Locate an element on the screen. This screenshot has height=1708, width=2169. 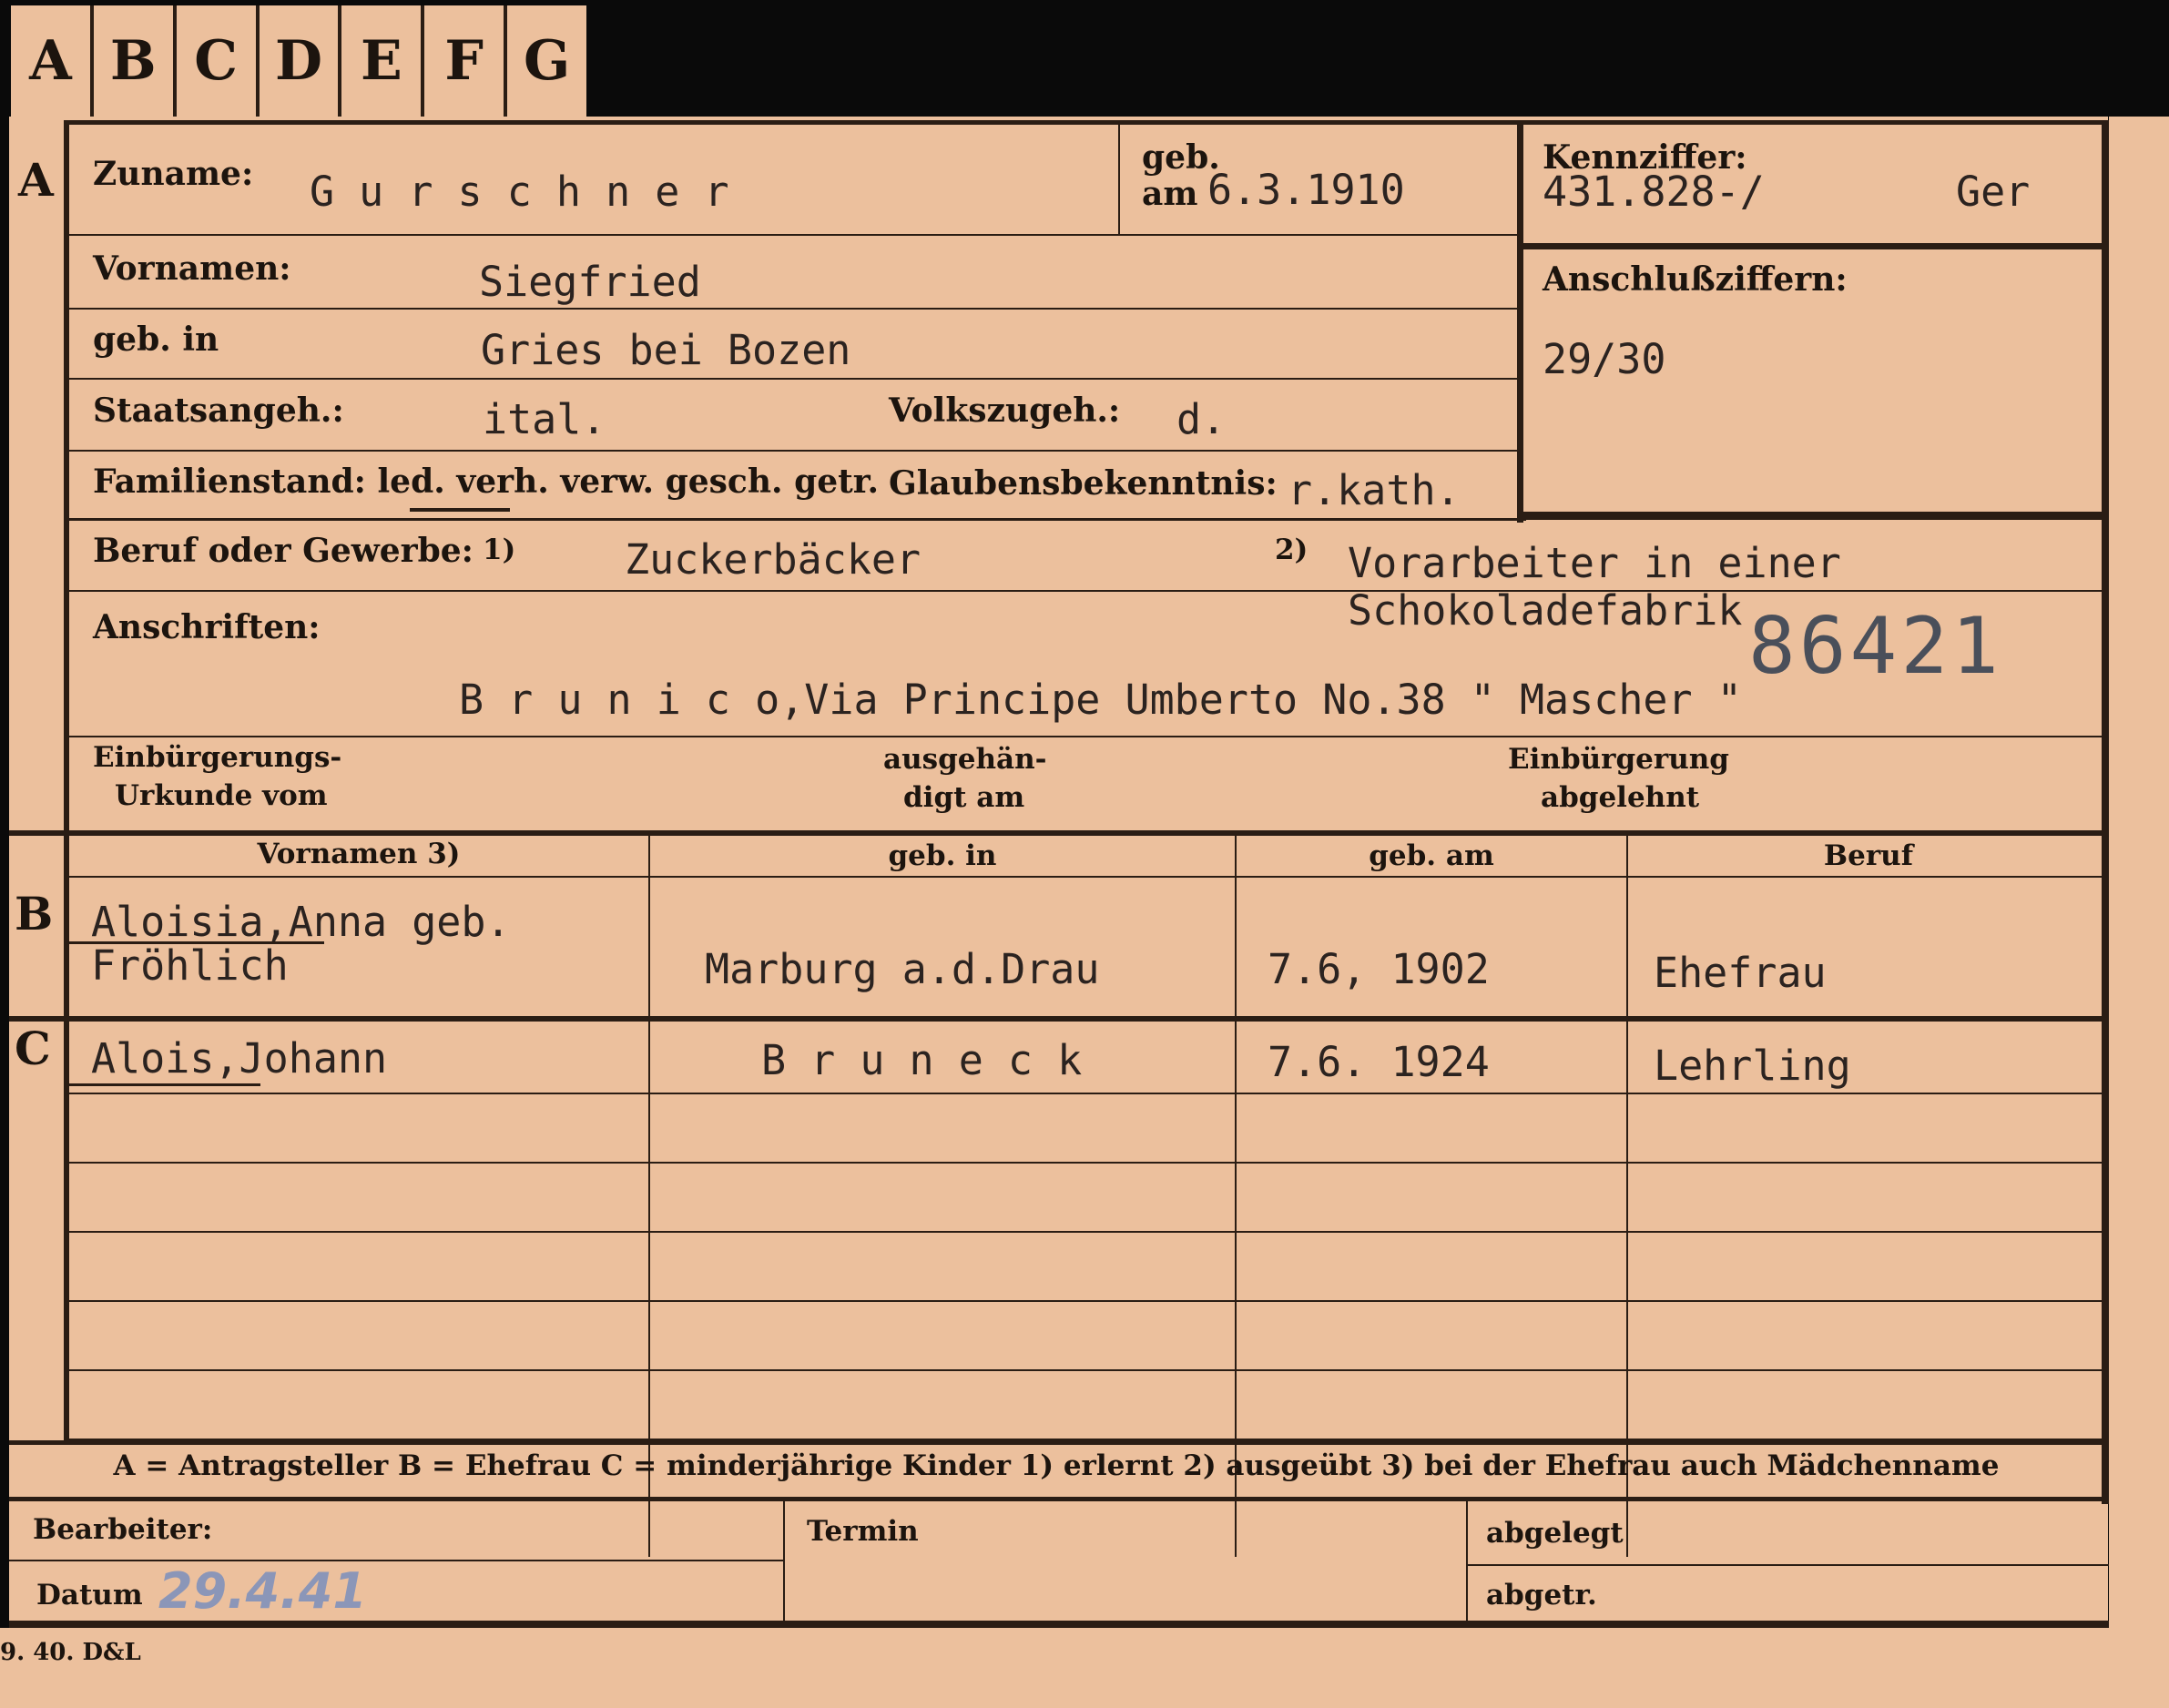
kennziffer-suffix: Ger is located at coordinates (1994, 192).